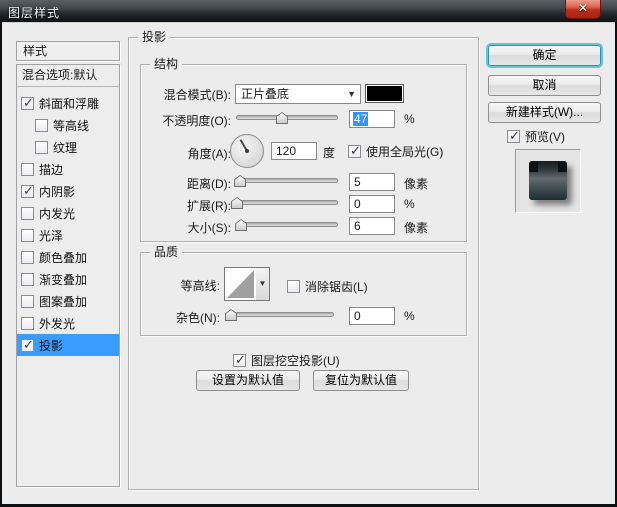 The height and width of the screenshot is (507, 617). What do you see at coordinates (68, 51) in the screenshot?
I see `styles-header: 样式` at bounding box center [68, 51].